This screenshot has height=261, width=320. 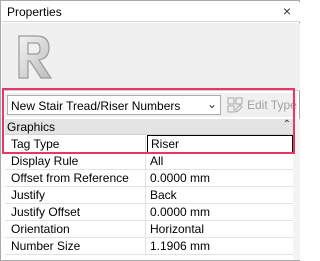 I want to click on property-row-orientation: Orientation Horizontal, so click(x=149, y=229).